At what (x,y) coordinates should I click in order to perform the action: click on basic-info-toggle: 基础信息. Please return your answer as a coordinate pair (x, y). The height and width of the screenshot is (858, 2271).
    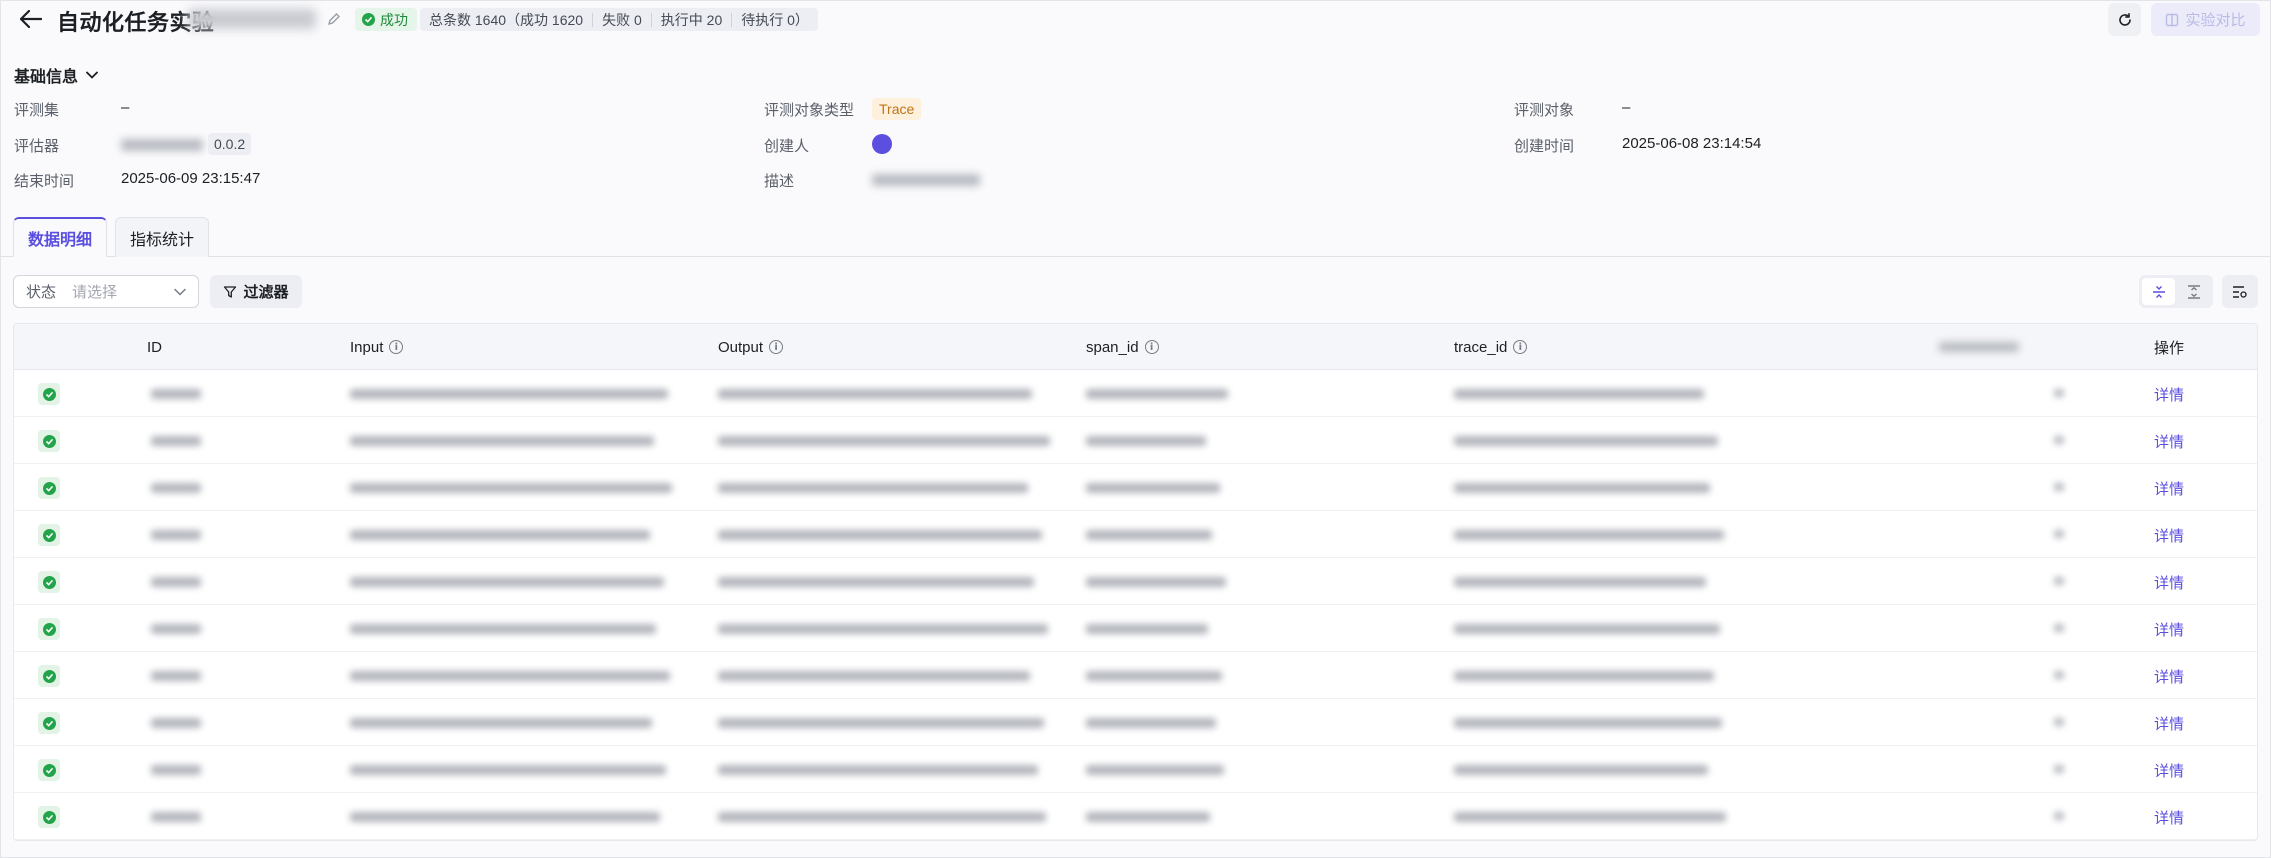
    Looking at the image, I should click on (56, 75).